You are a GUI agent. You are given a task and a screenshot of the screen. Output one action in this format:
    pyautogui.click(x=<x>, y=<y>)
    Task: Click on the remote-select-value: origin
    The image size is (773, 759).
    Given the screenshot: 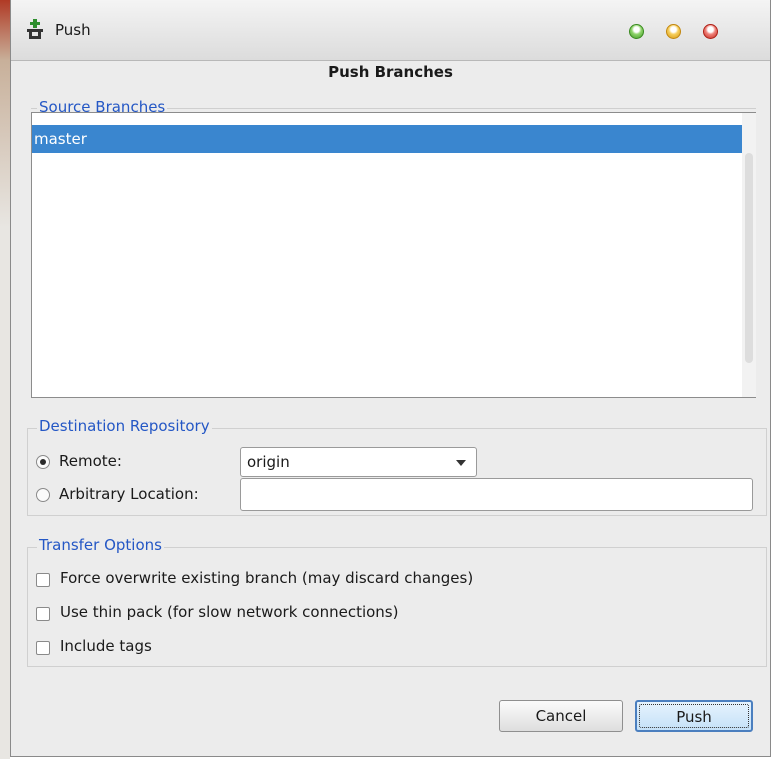 What is the action you would take?
    pyautogui.click(x=268, y=462)
    